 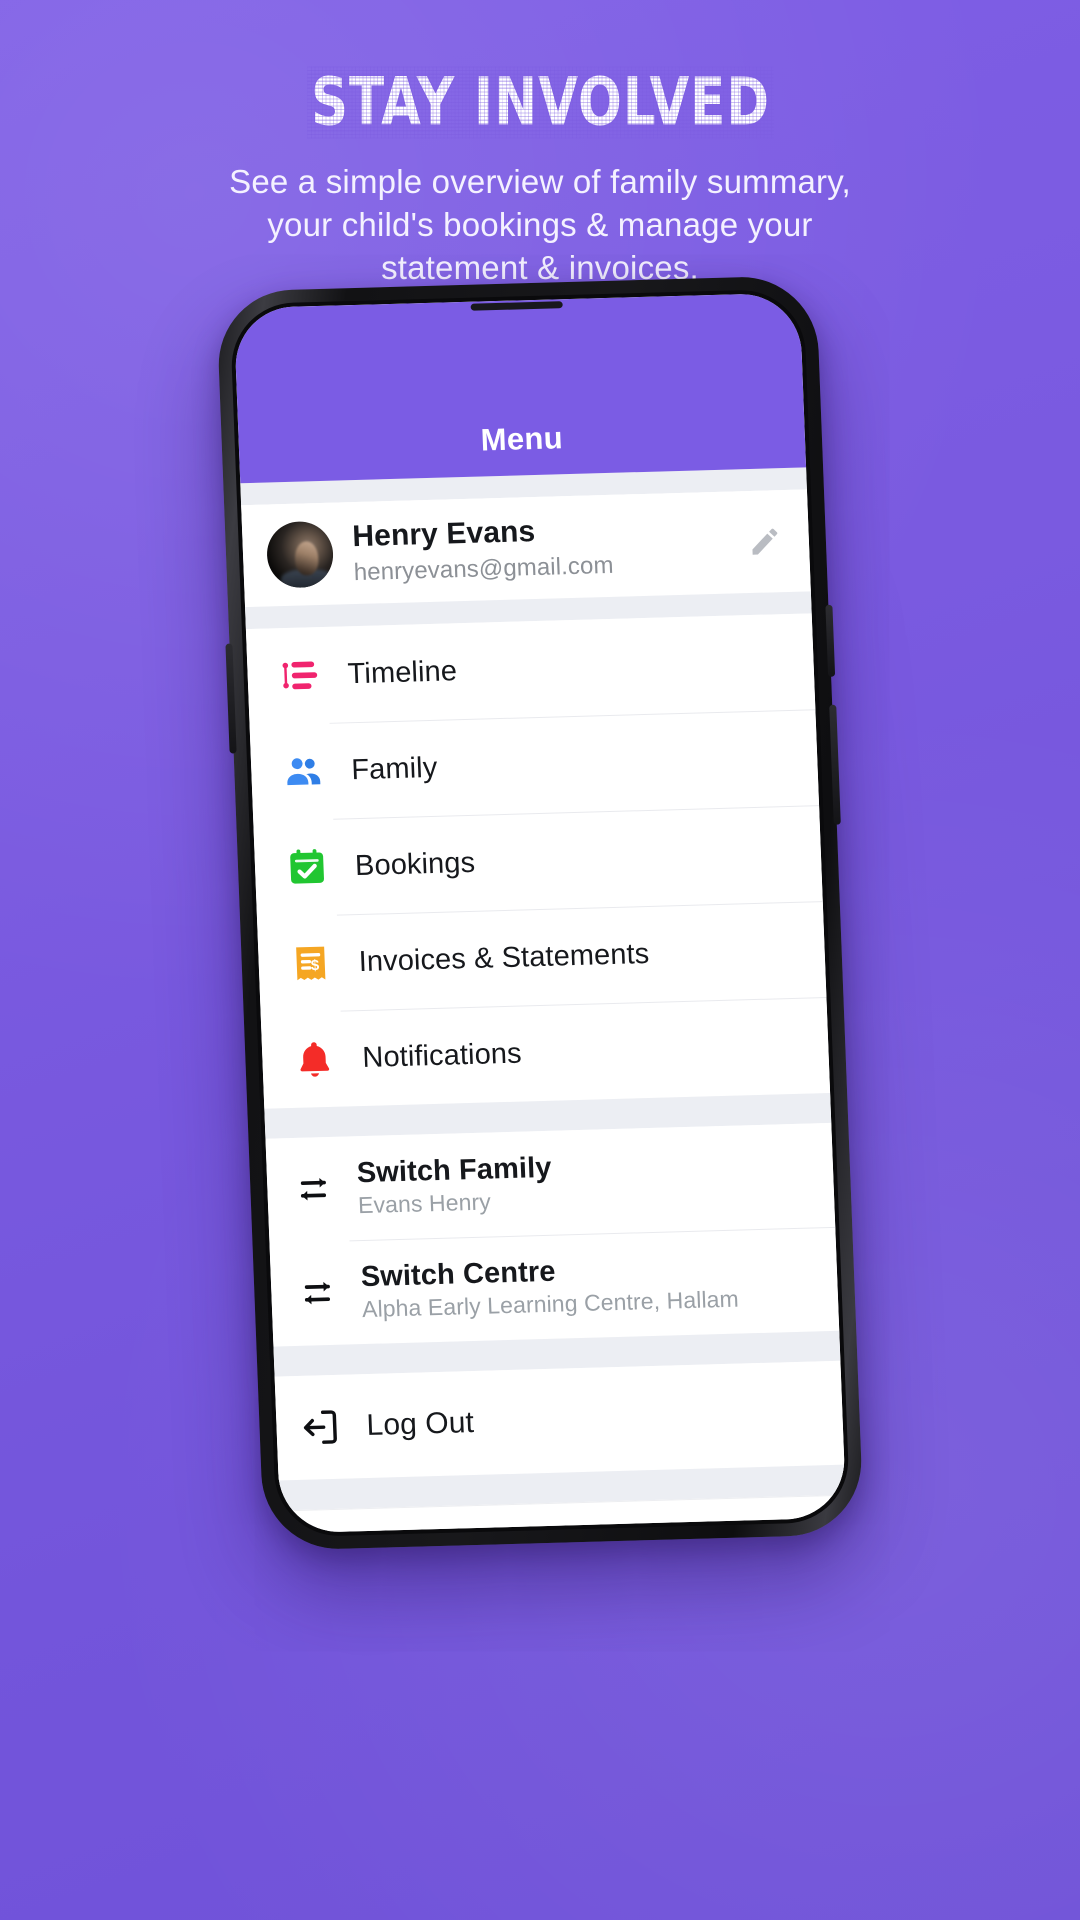 I want to click on logout-list: Log Out, so click(x=559, y=1420).